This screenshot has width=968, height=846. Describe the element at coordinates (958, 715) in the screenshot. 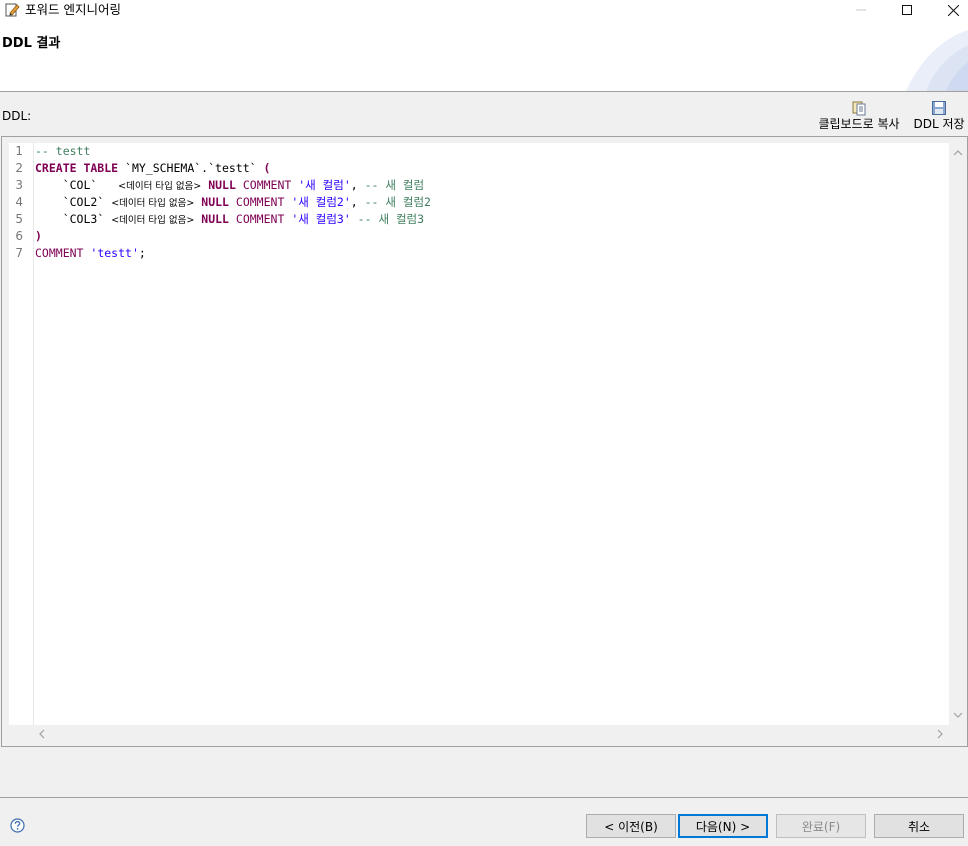

I see `scroll-down-icon` at that location.